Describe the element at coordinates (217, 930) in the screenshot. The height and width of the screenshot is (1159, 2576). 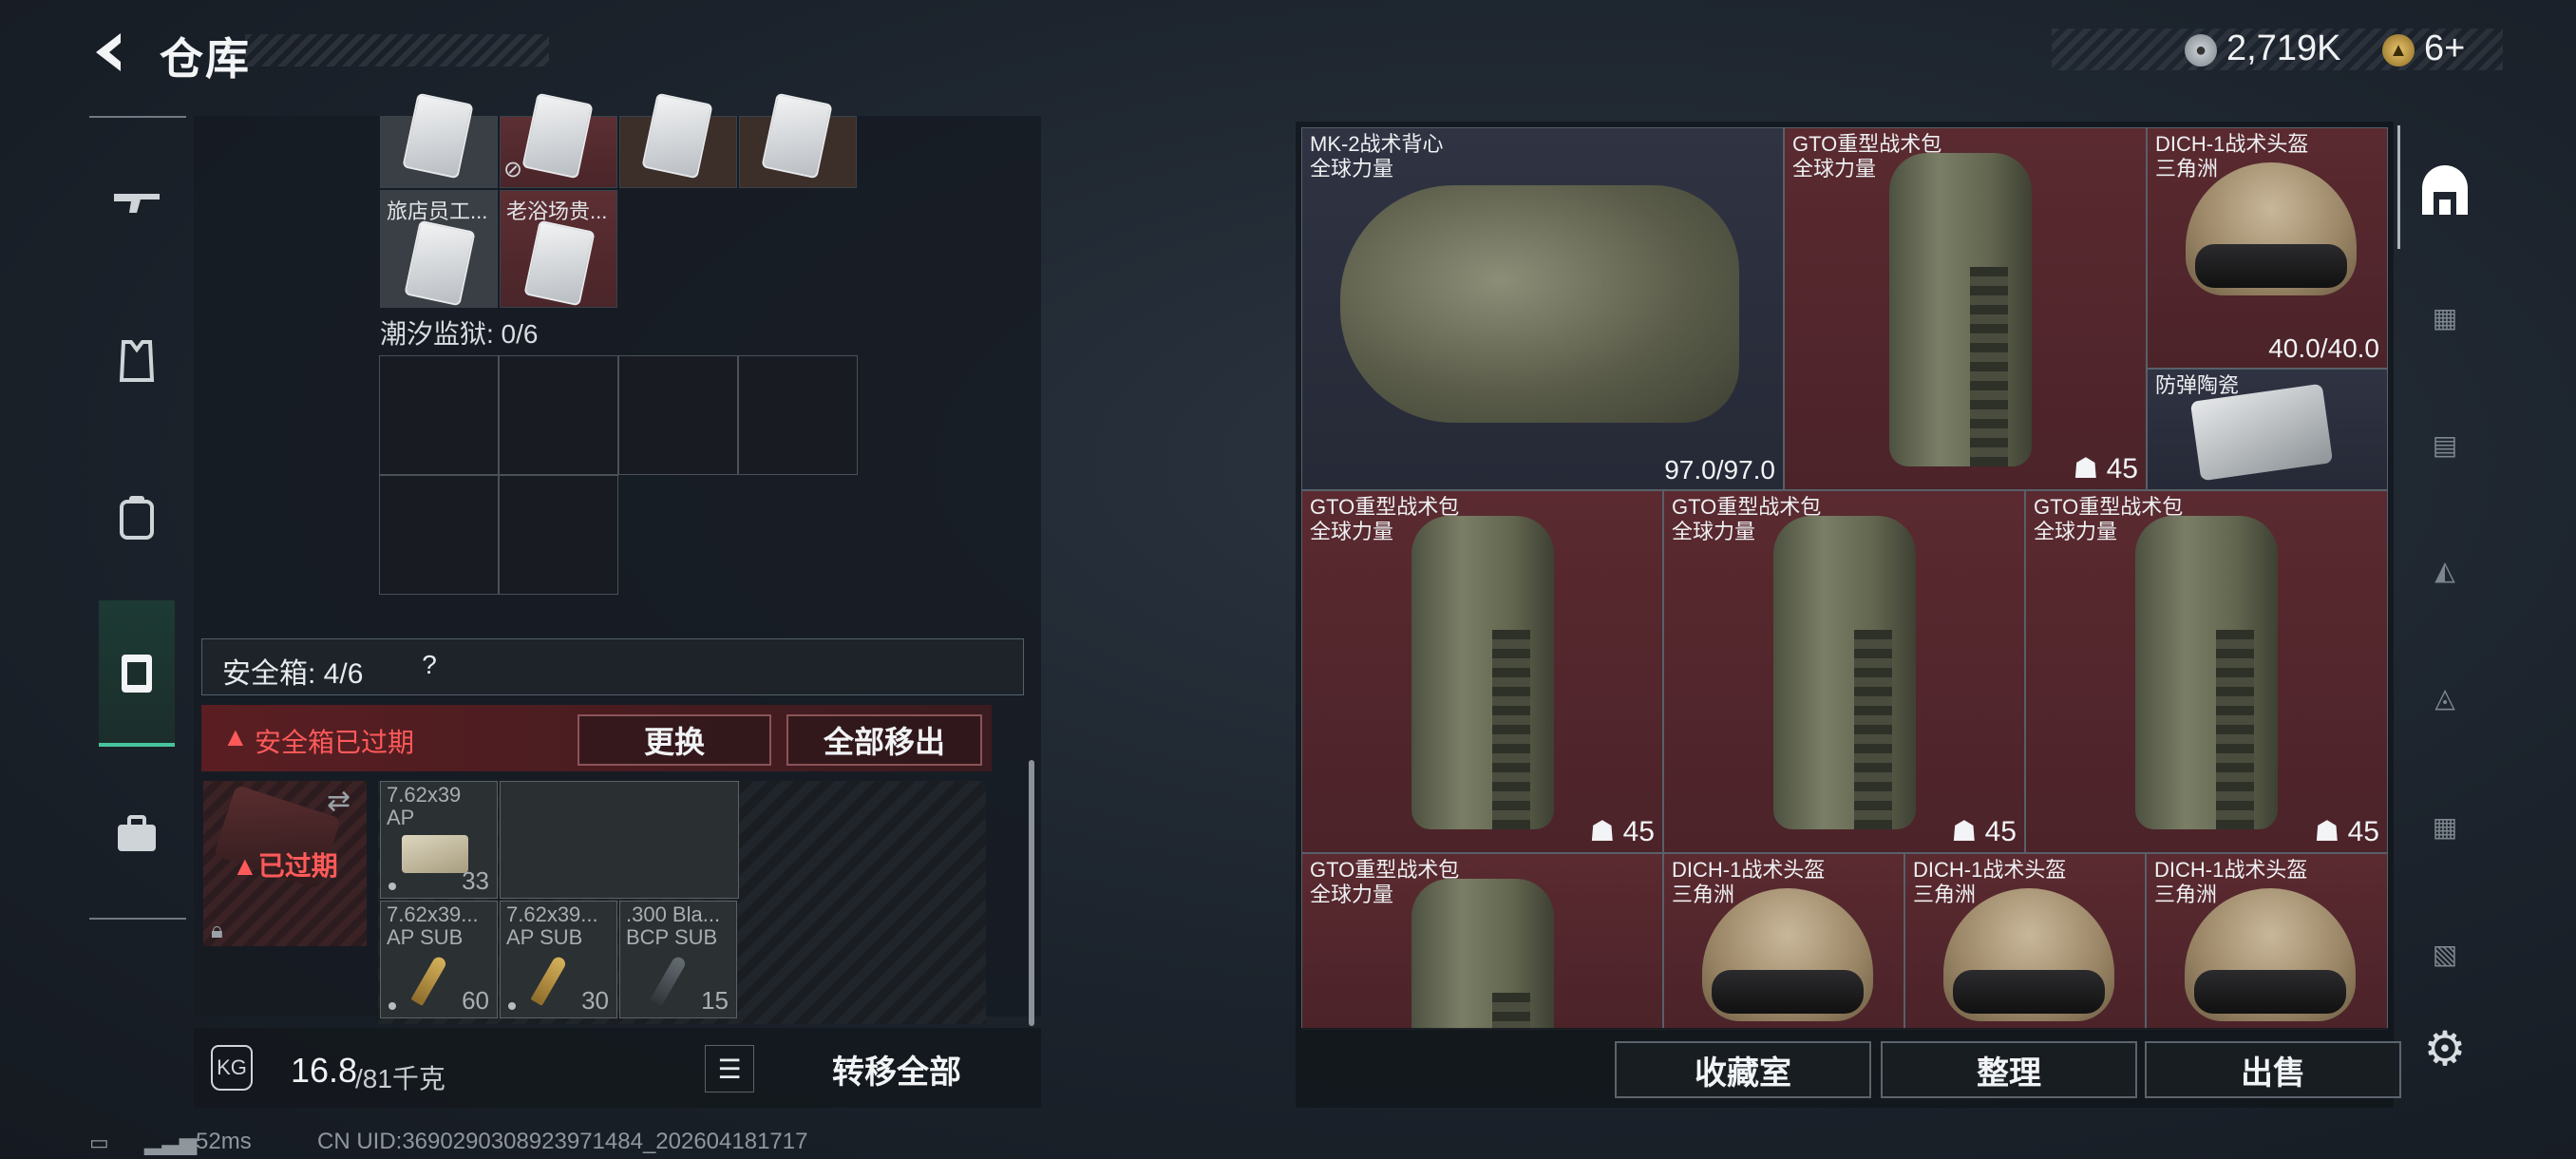
I see `lock-icon: 🔒︎` at that location.